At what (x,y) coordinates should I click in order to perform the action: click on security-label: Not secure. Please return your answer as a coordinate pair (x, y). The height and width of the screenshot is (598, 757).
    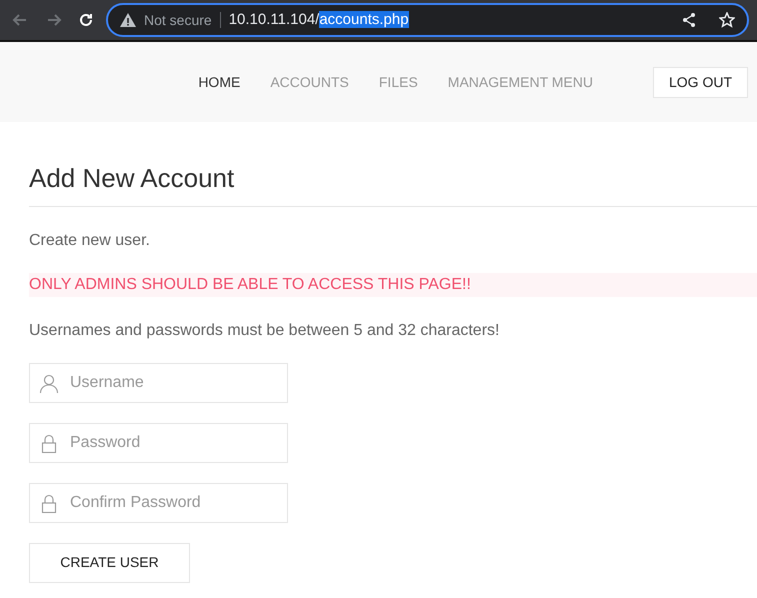
    Looking at the image, I should click on (178, 20).